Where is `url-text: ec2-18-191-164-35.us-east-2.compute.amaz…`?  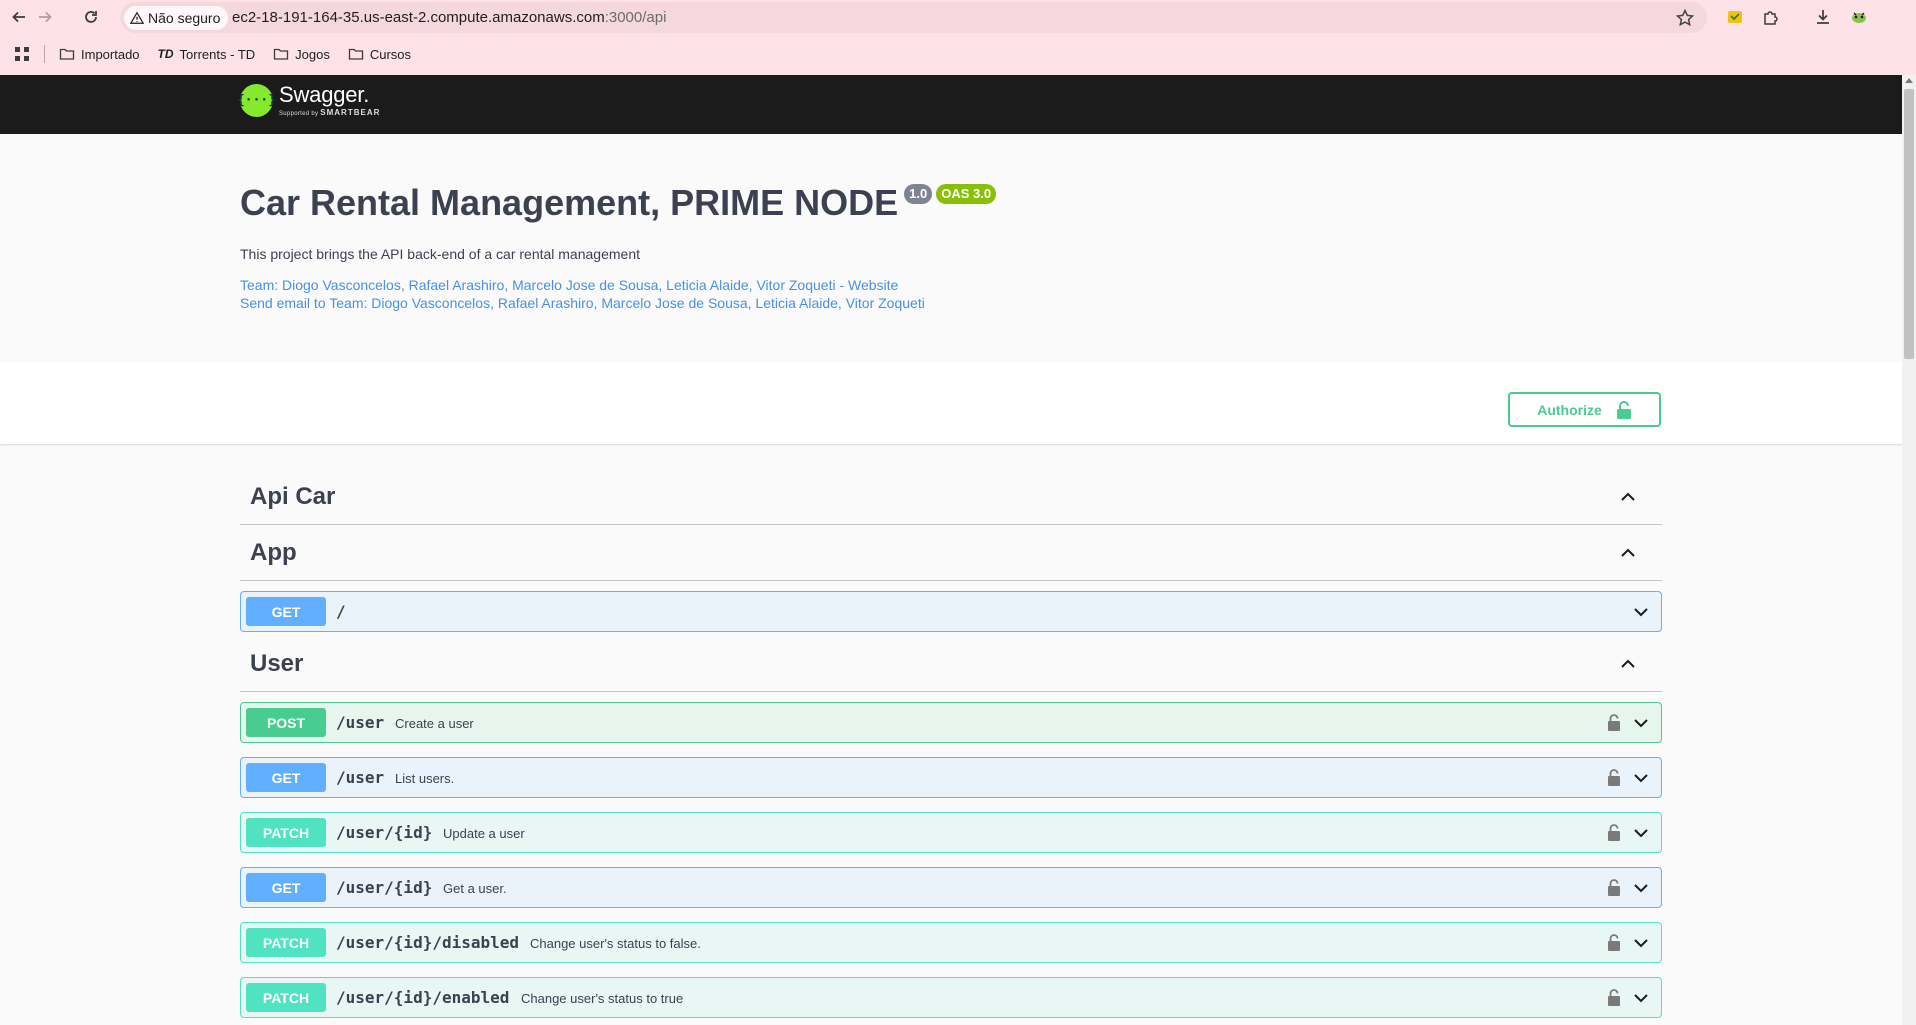 url-text: ec2-18-191-164-35.us-east-2.compute.amaz… is located at coordinates (449, 17).